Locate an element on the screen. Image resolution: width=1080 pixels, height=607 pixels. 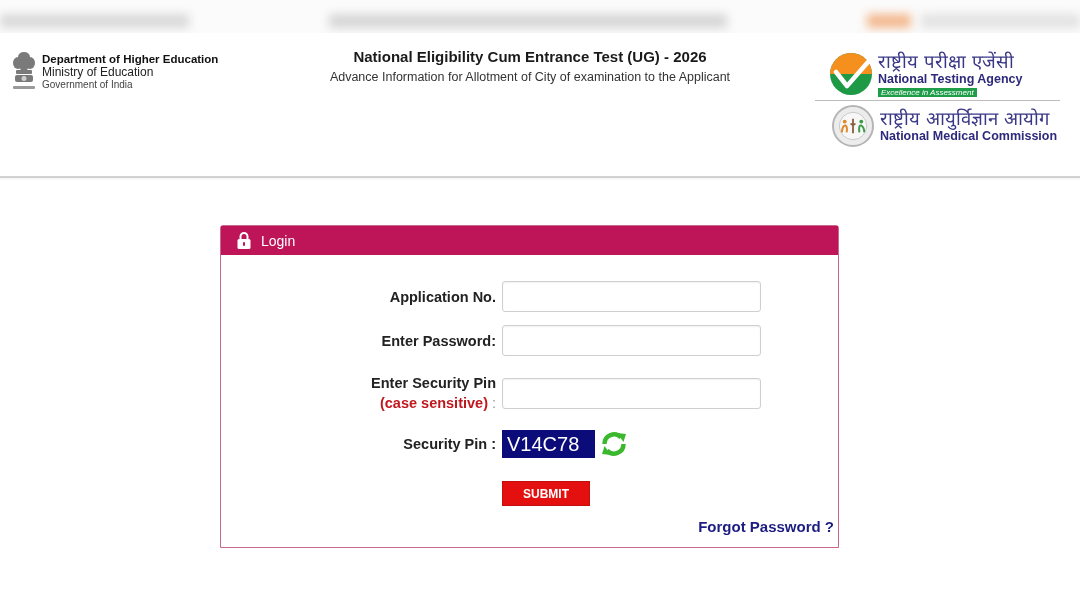
captcha-code: V14C78 is located at coordinates (548, 444).